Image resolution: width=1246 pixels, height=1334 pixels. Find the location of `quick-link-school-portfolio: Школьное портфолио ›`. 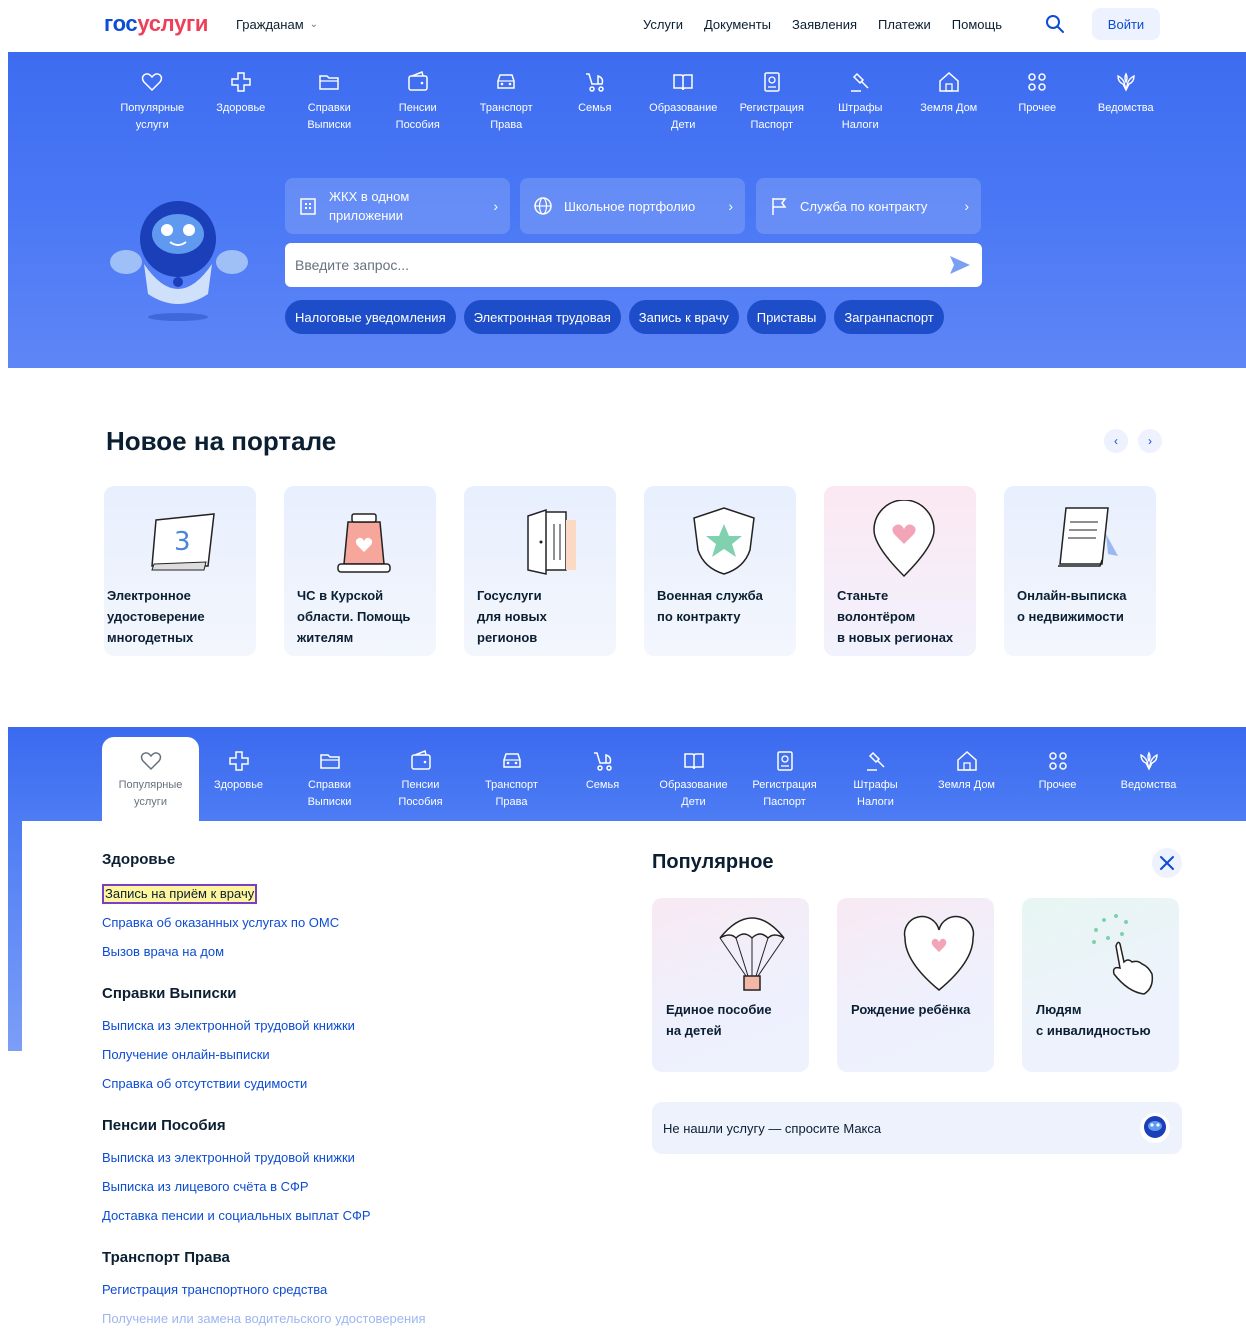

quick-link-school-portfolio: Школьное портфолио › is located at coordinates (632, 206).